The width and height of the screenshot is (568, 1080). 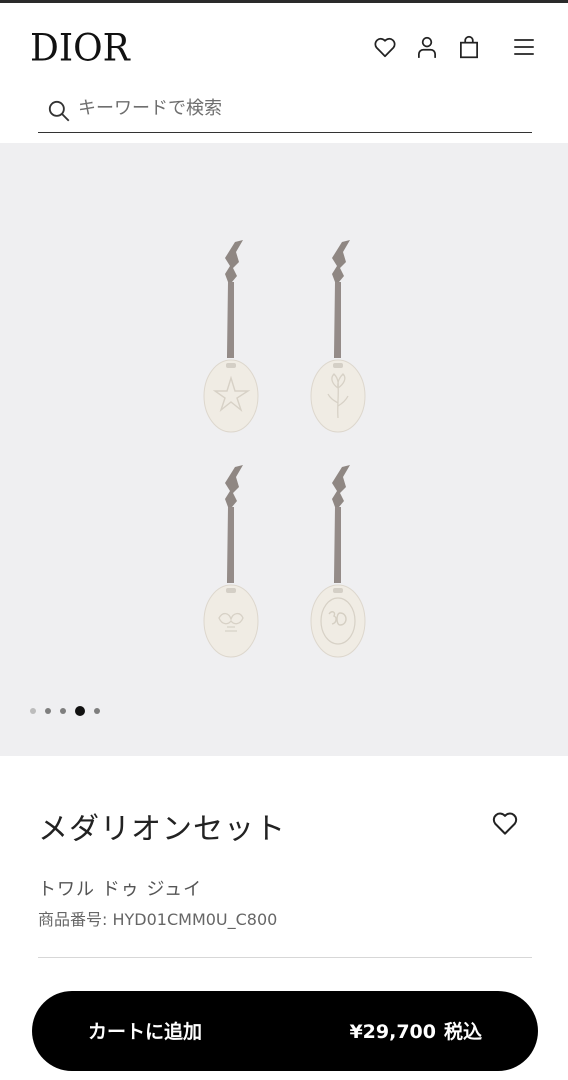 What do you see at coordinates (427, 47) in the screenshot?
I see `account-icon` at bounding box center [427, 47].